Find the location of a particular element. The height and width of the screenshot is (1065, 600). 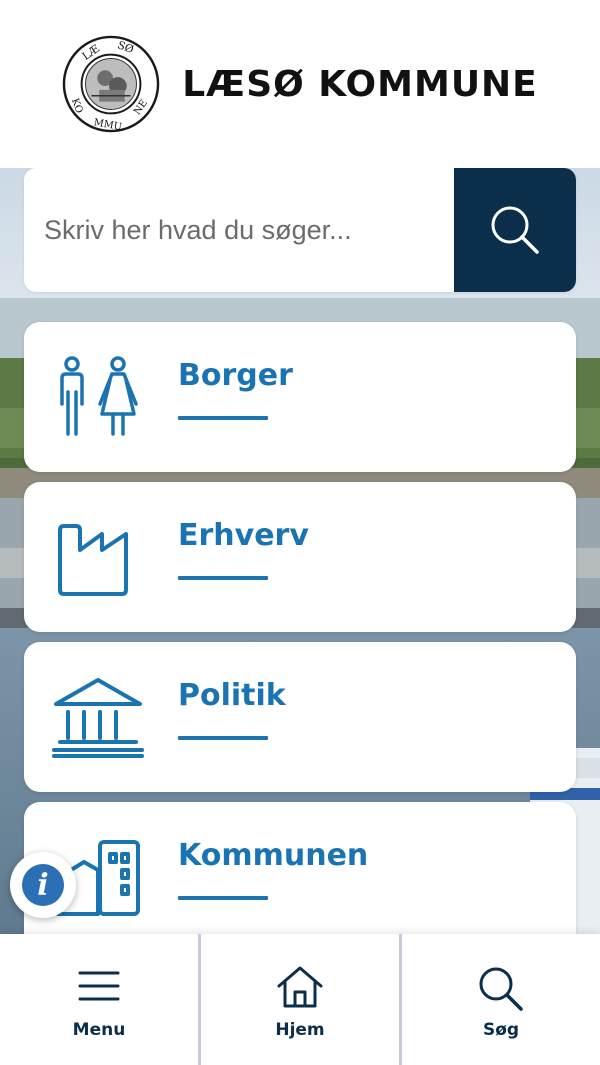

nav-menu: Menu is located at coordinates (99, 999).